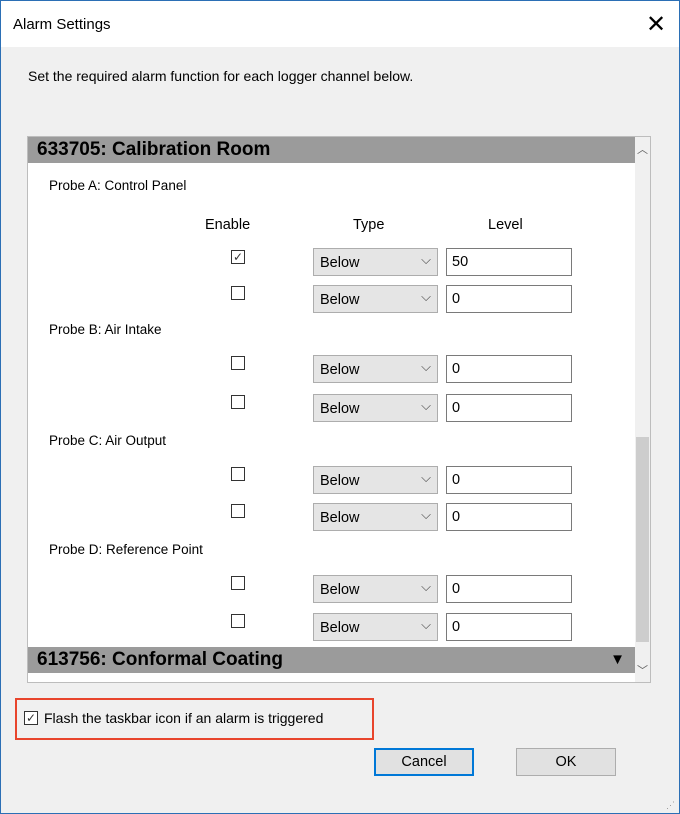  Describe the element at coordinates (566, 762) in the screenshot. I see `ok-button: OK` at that location.